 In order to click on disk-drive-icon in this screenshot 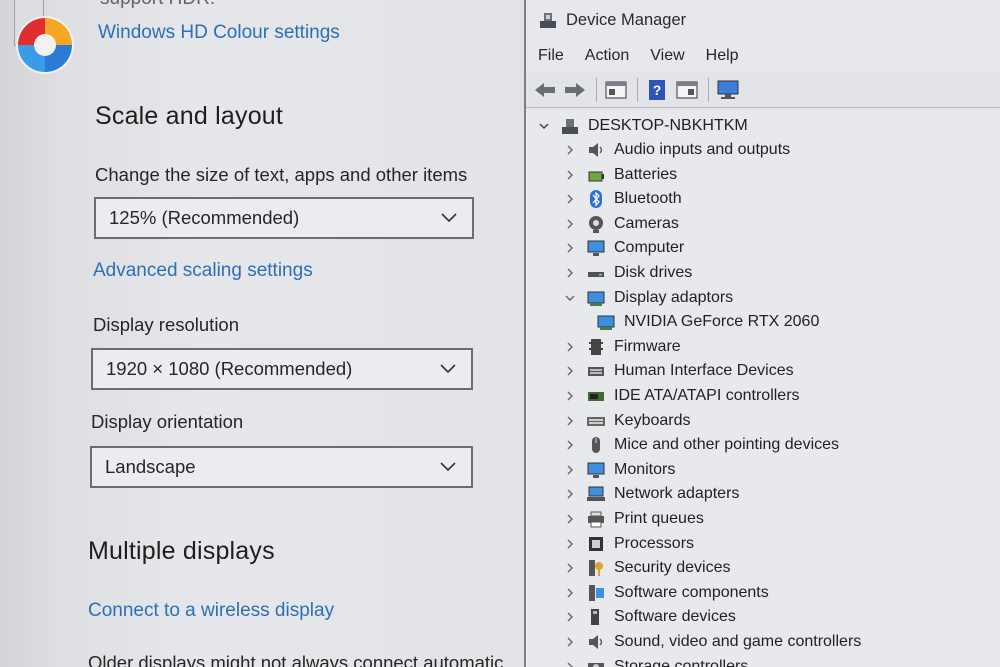, I will do `click(596, 274)`.